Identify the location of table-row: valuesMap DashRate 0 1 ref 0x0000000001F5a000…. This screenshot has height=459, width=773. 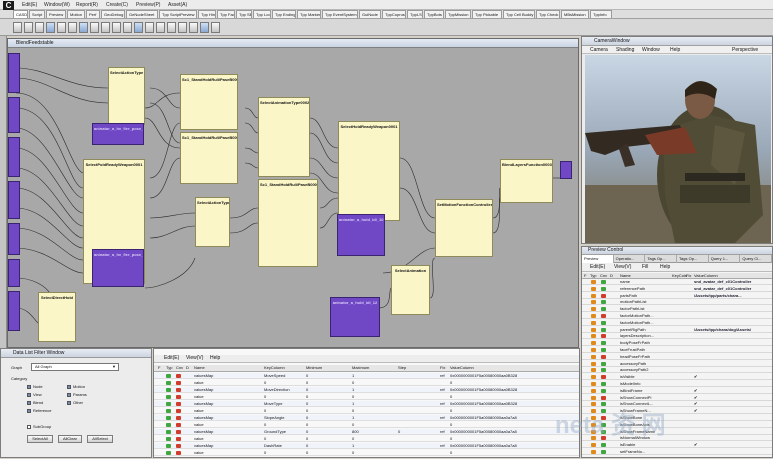
(366, 446).